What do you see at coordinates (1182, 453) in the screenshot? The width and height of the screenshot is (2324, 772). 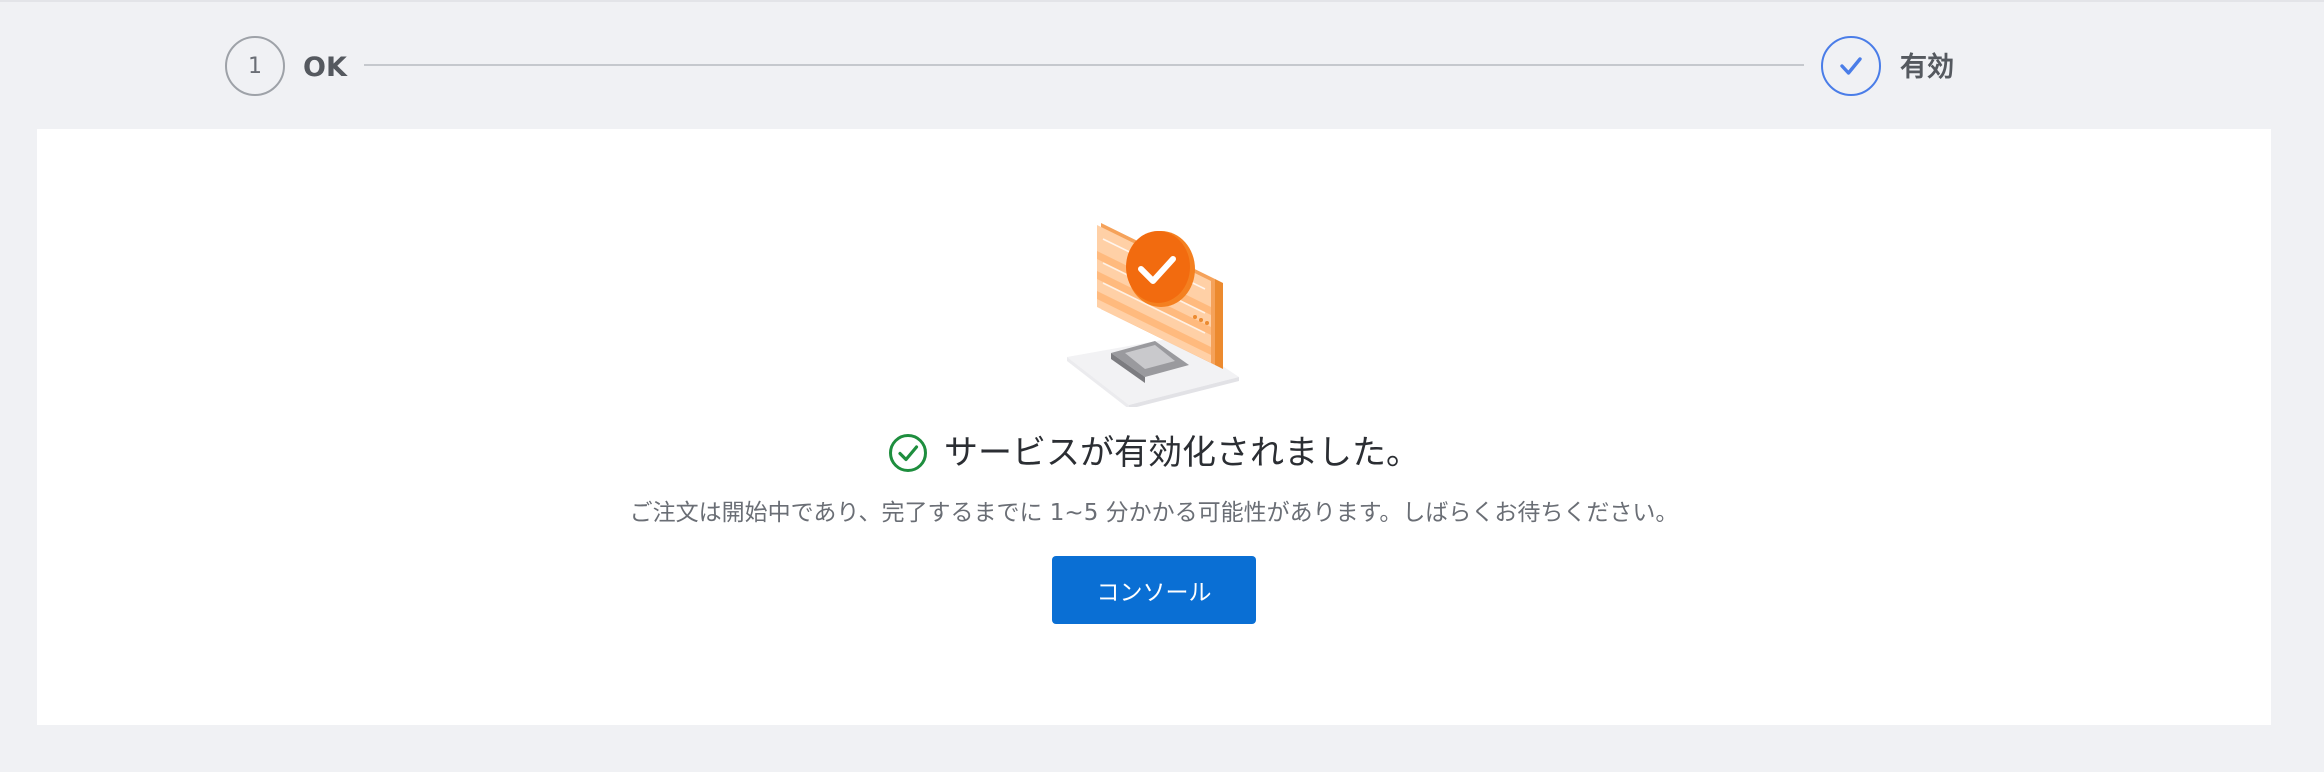 I see `headline-text: サービスが有効化されました。` at bounding box center [1182, 453].